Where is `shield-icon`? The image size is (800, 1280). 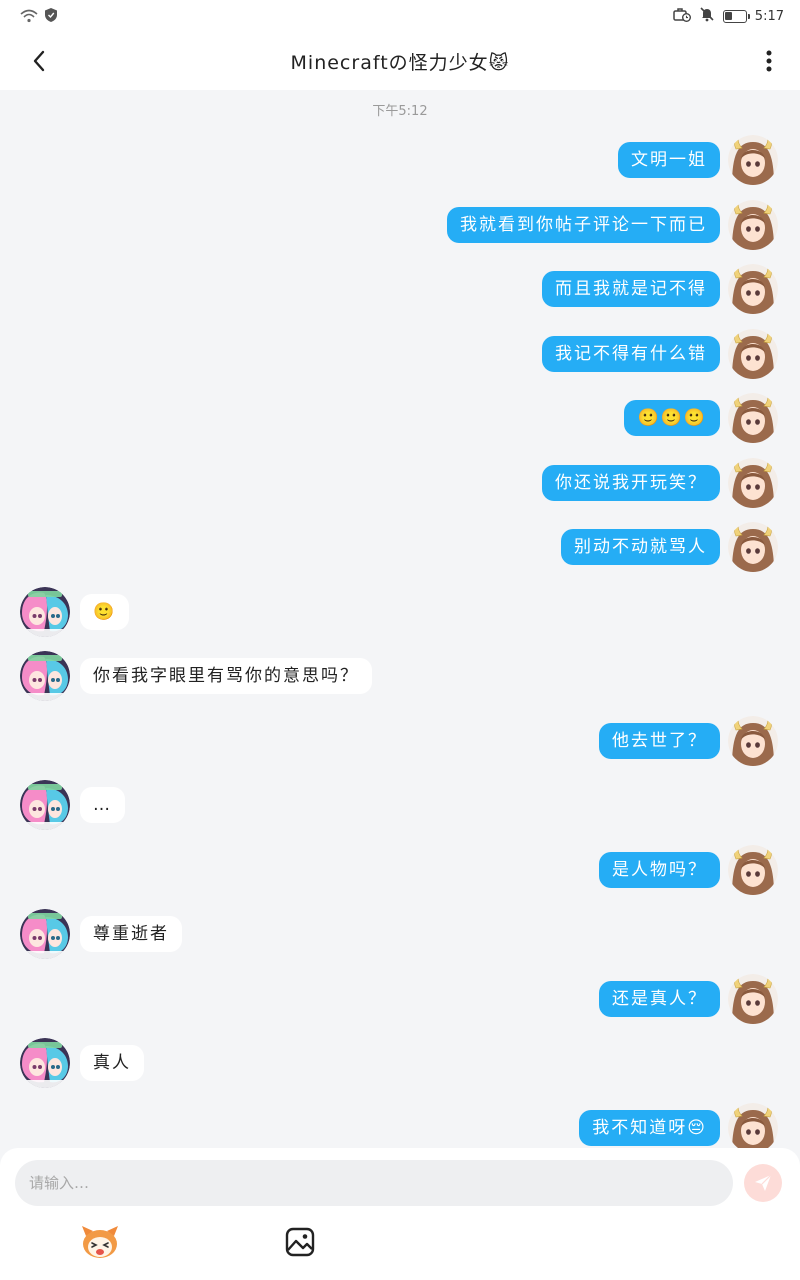 shield-icon is located at coordinates (51, 17).